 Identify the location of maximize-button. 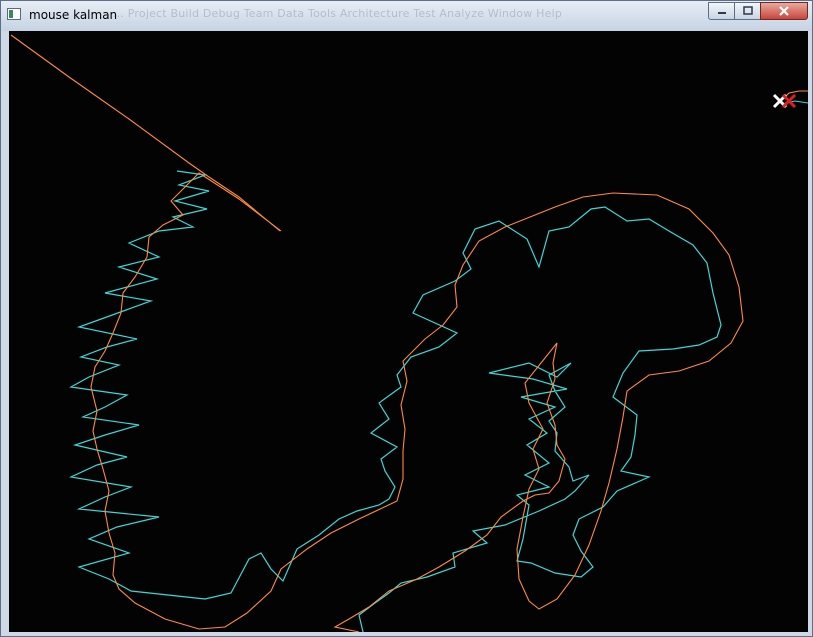
(747, 11).